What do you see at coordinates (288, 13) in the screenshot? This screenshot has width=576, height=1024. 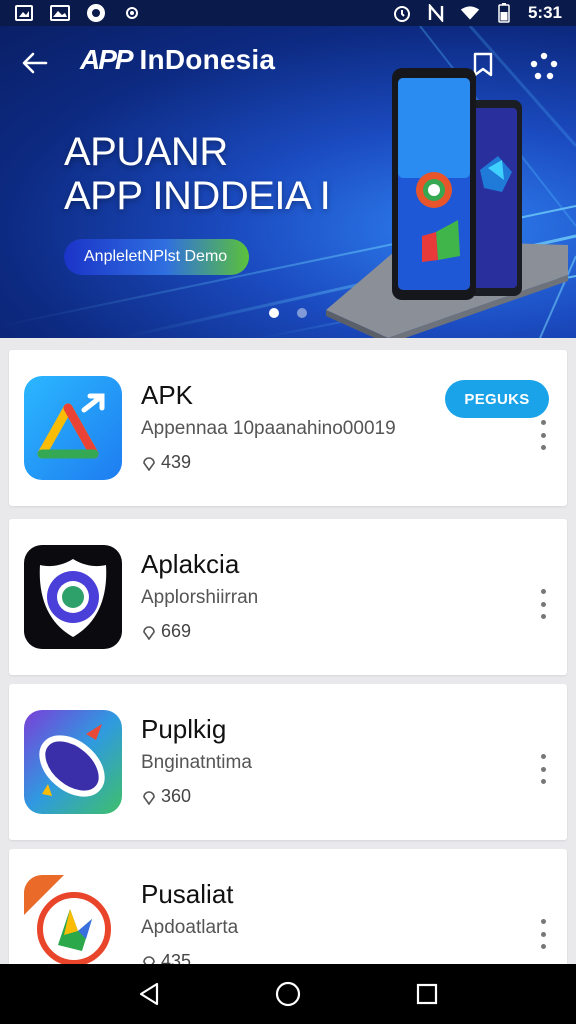 I see `status-bar: 5:31` at bounding box center [288, 13].